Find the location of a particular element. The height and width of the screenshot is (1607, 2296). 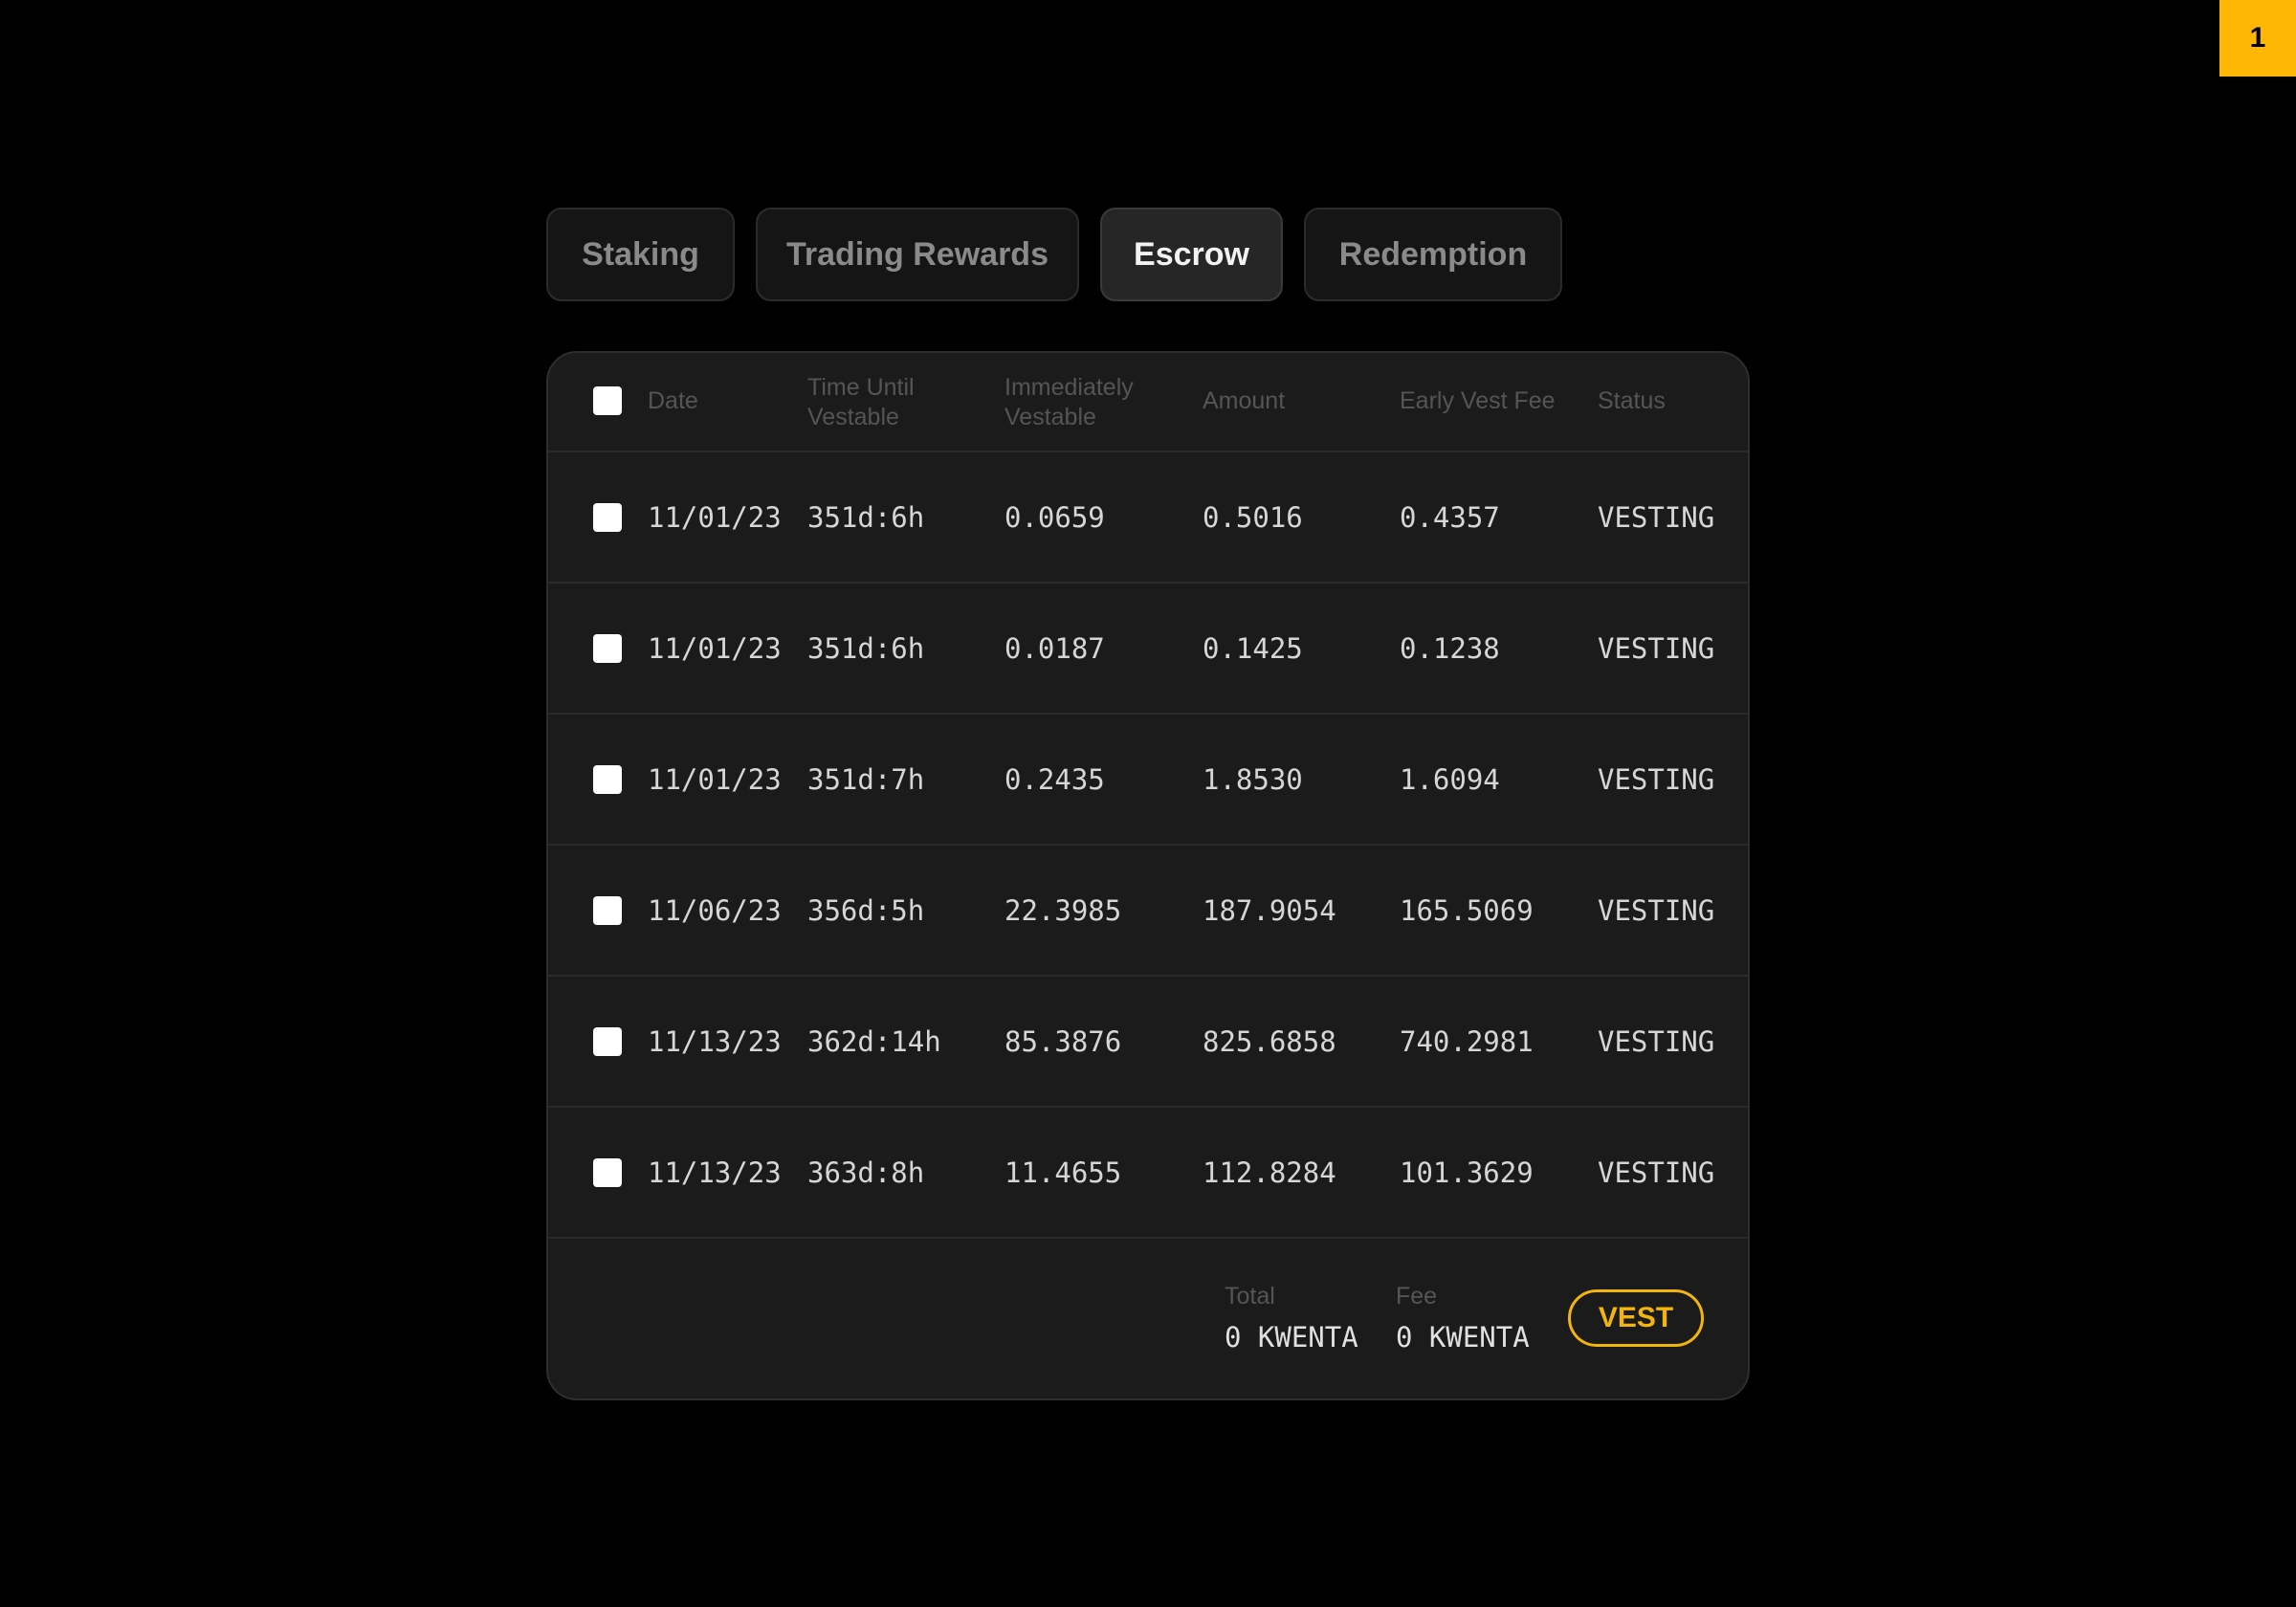

cell-early-vest-fee: 740.2981 is located at coordinates (1467, 1041).